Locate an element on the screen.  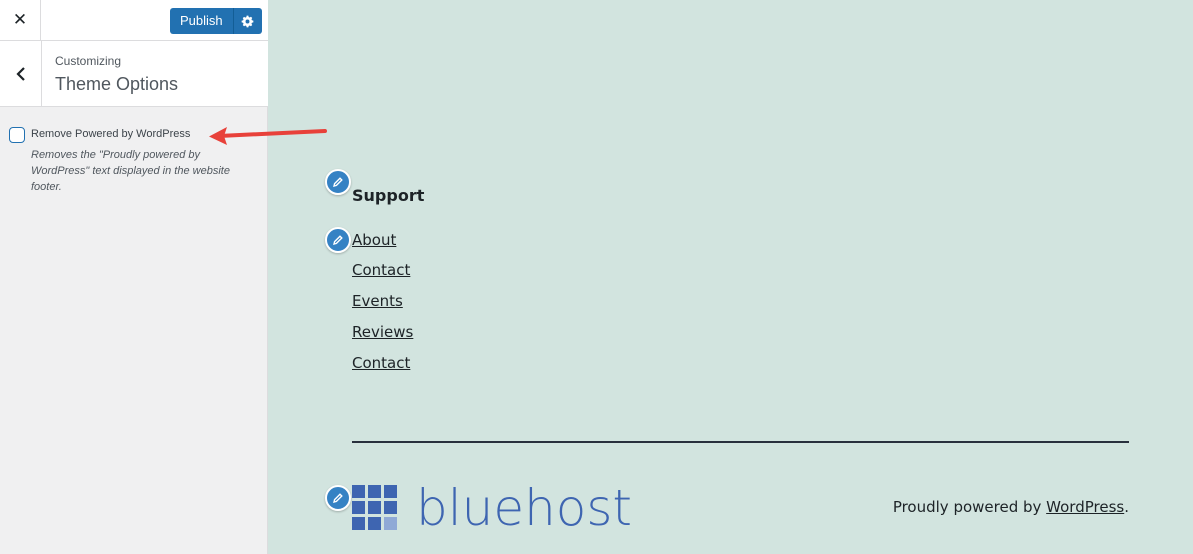
powered-by-text: Proudly powered by WordPress. is located at coordinates (1011, 507).